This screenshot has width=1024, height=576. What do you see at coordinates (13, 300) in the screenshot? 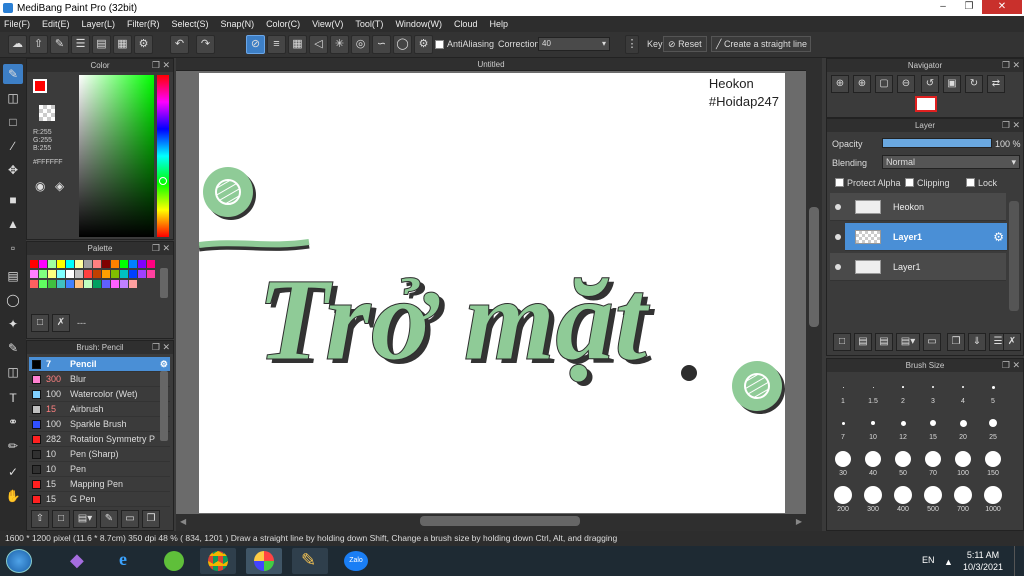
I see `lasso-tool-icon: ◯` at bounding box center [13, 300].